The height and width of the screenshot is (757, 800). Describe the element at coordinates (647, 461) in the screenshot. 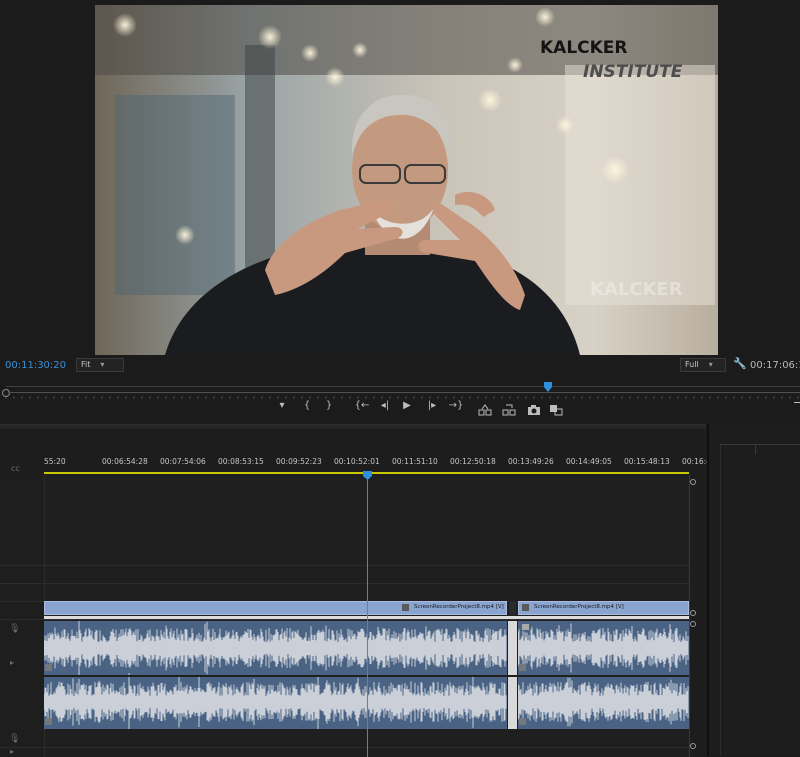

I see `ruler-label: 00:15:48:13` at that location.